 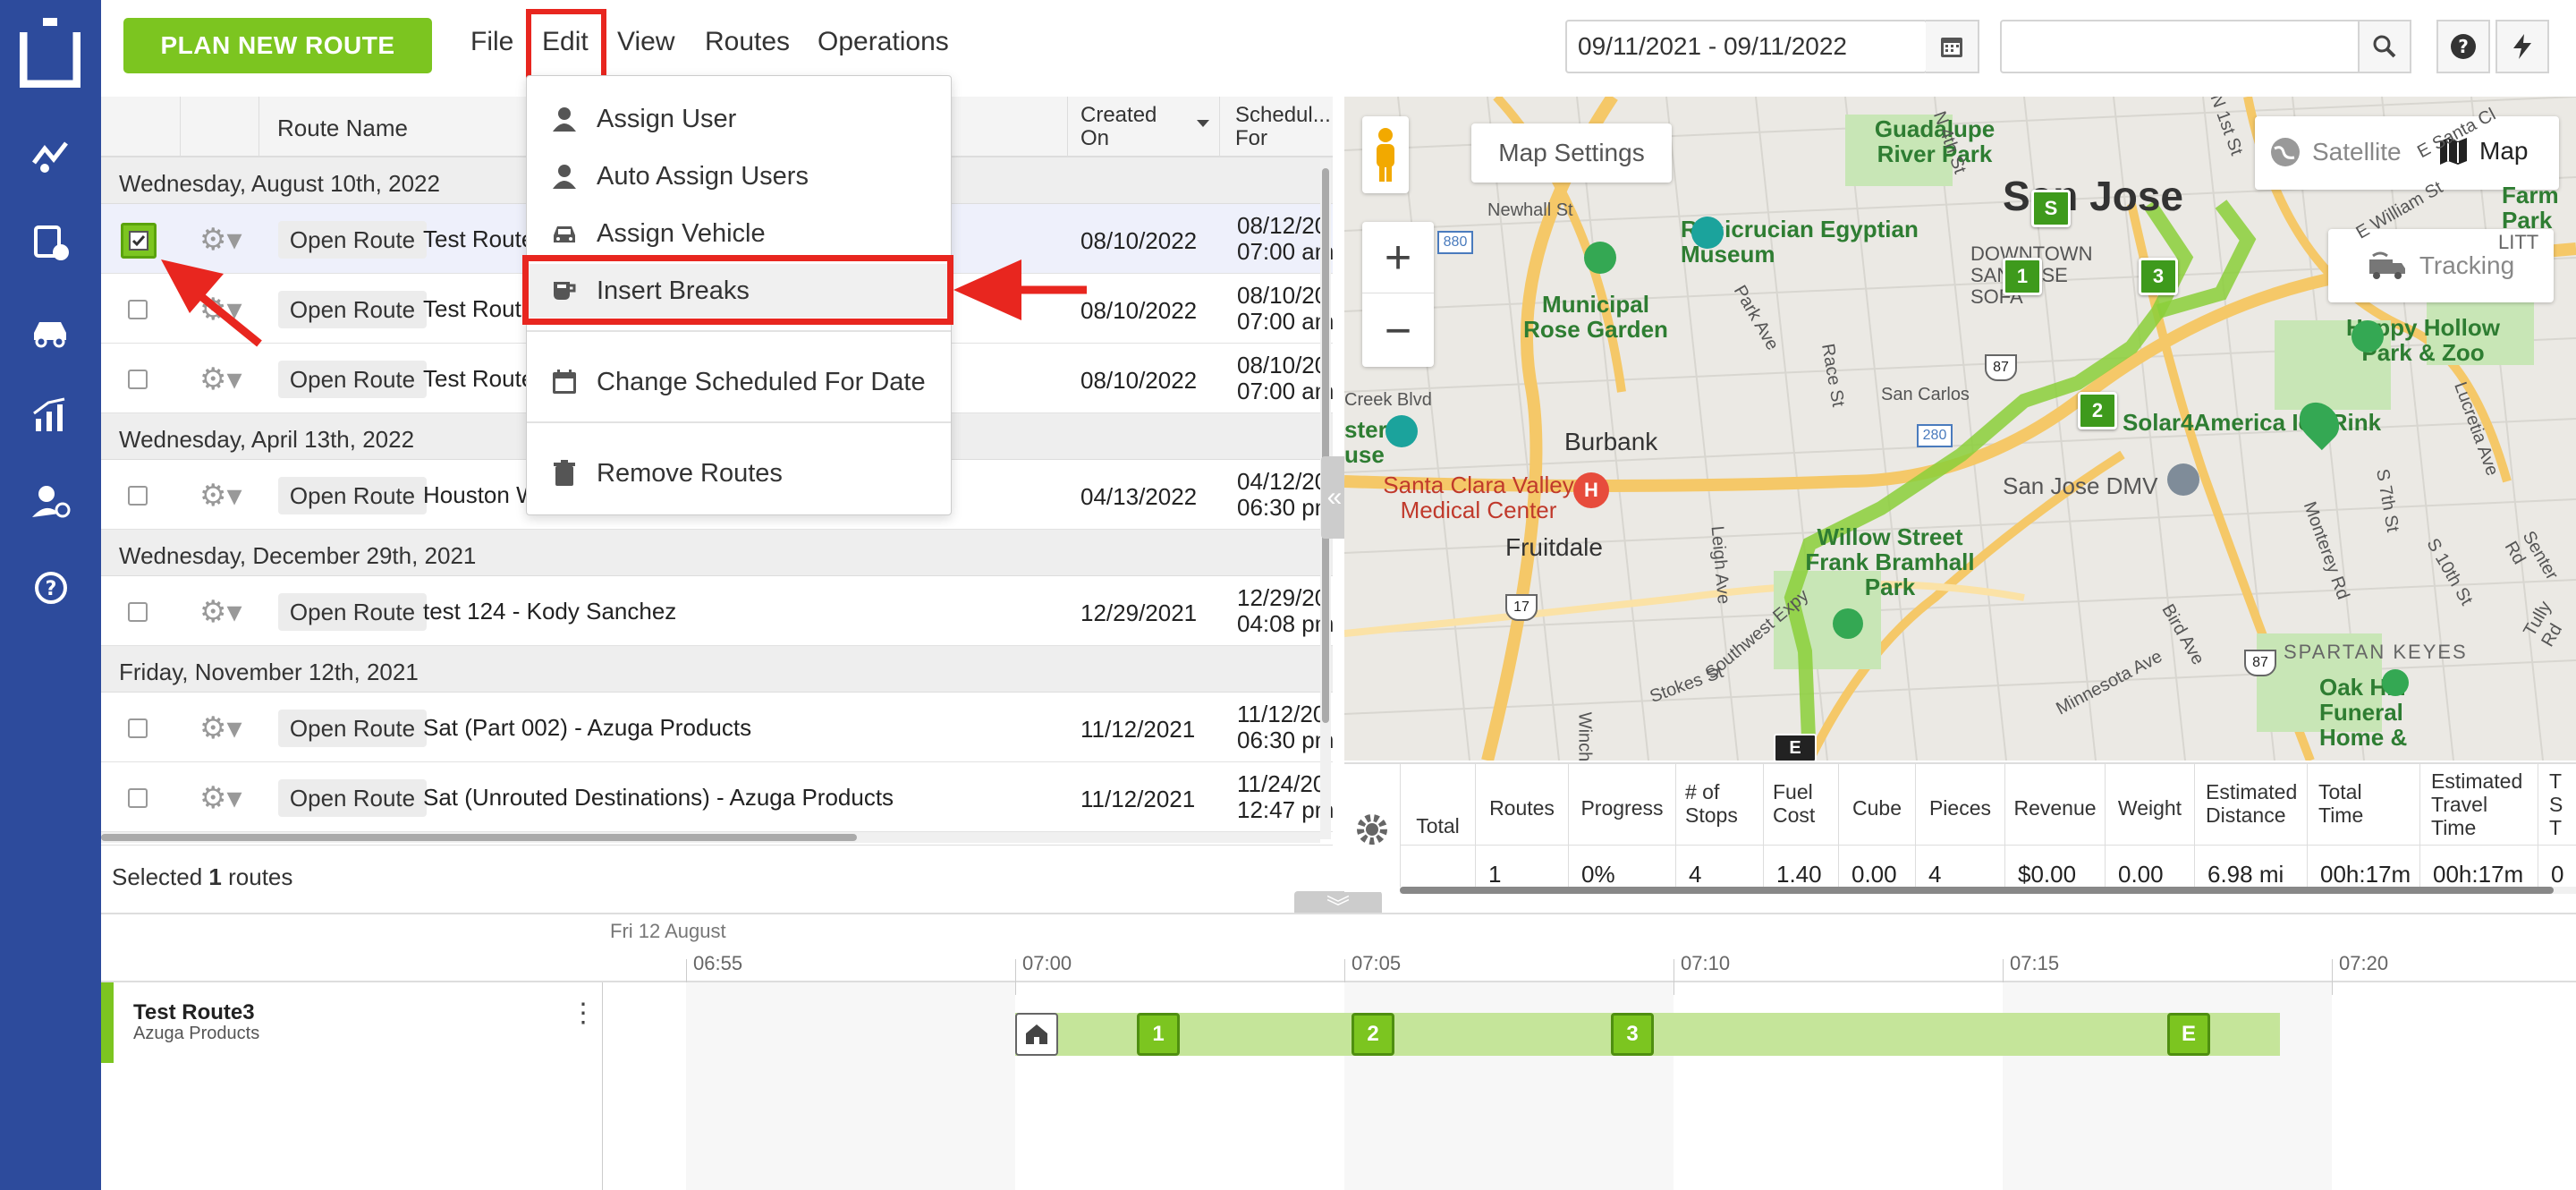 What do you see at coordinates (1591, 490) in the screenshot?
I see `hospital-icon: H` at bounding box center [1591, 490].